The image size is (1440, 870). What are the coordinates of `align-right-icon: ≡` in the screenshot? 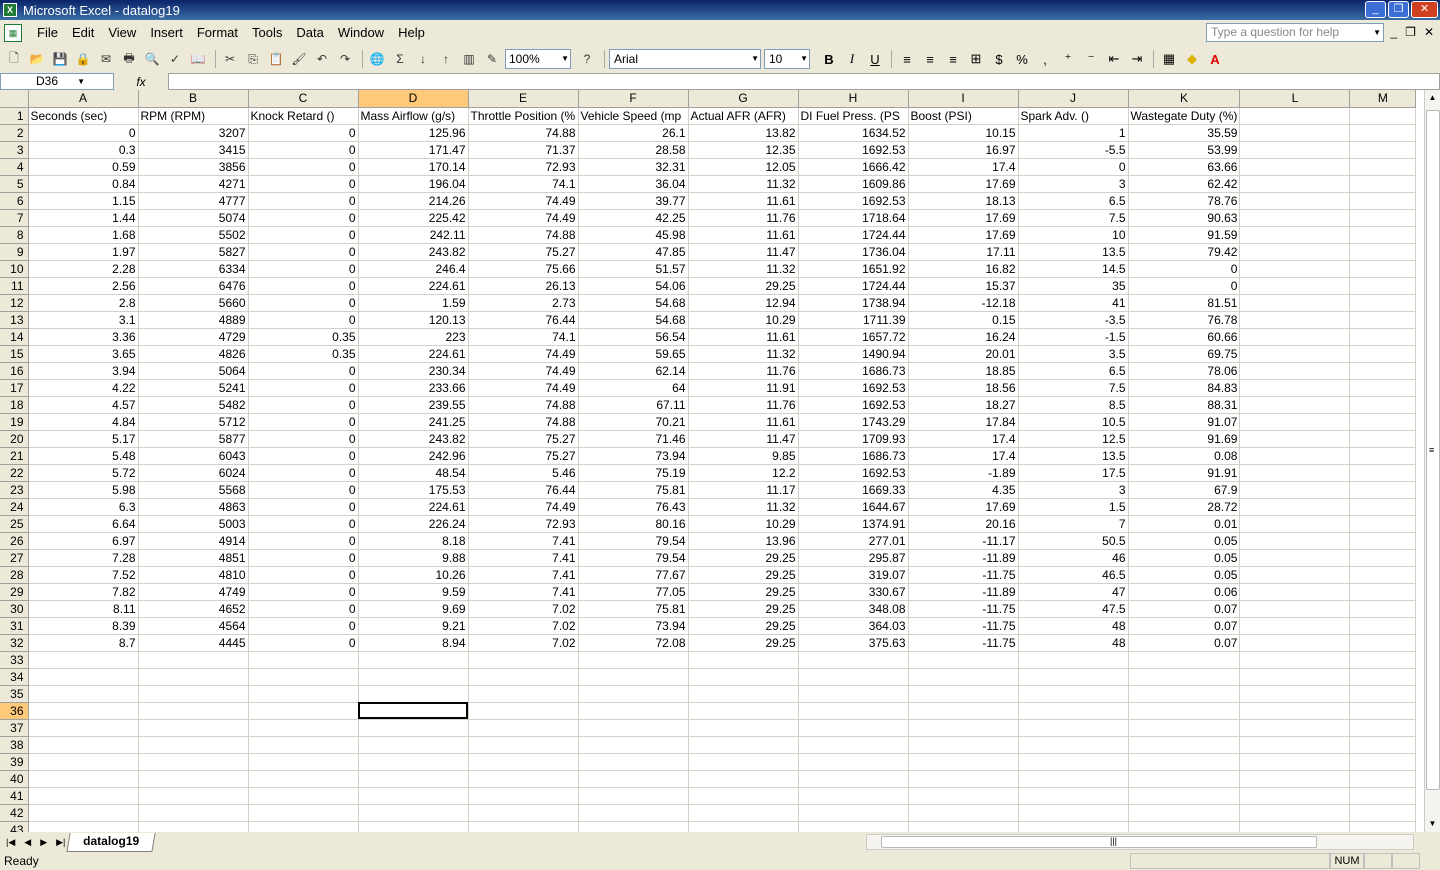 It's located at (953, 59).